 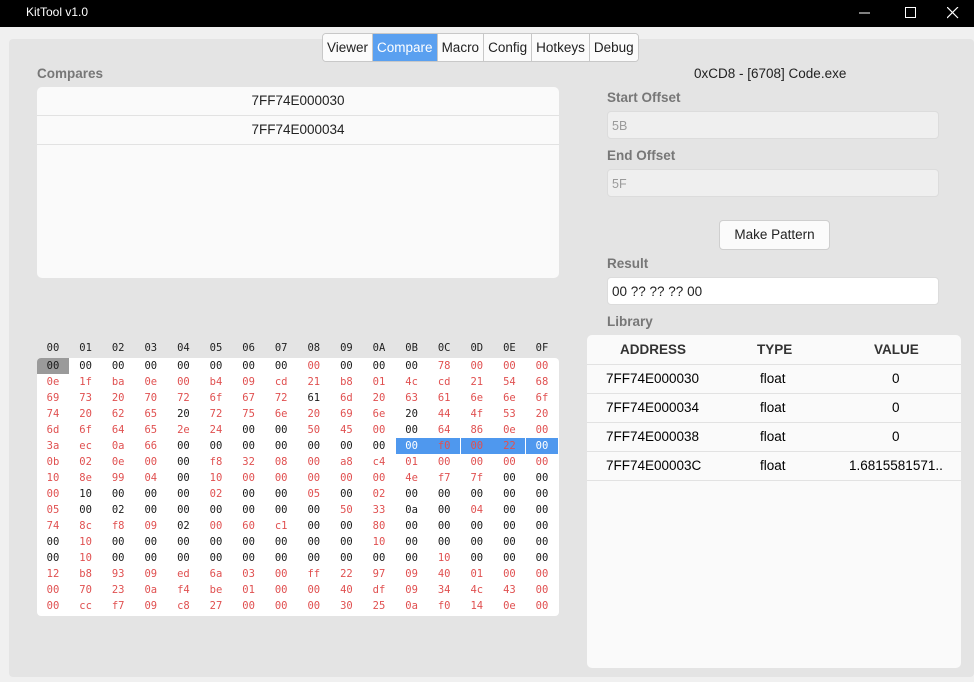 I want to click on tab-hotkeys: Hotkeys, so click(x=561, y=47).